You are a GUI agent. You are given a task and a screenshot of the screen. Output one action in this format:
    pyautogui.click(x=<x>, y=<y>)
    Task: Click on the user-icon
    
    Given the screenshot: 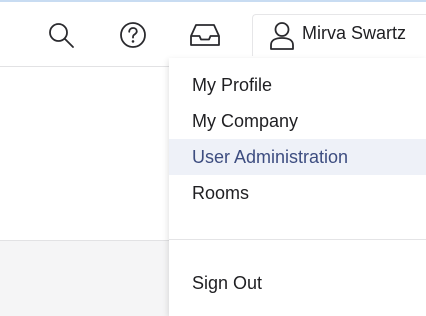 What is the action you would take?
    pyautogui.click(x=282, y=36)
    